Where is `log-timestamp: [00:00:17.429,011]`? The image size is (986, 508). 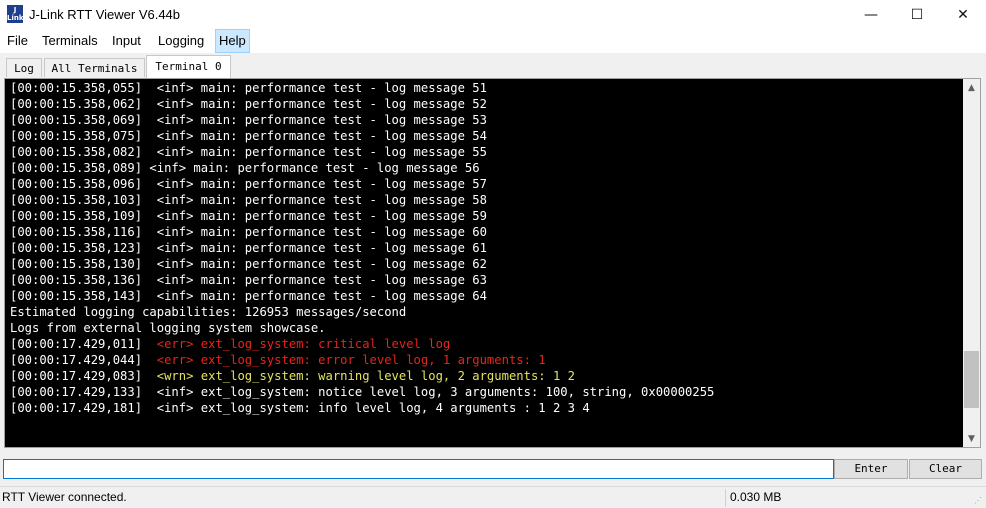
log-timestamp: [00:00:17.429,011] is located at coordinates (83, 344).